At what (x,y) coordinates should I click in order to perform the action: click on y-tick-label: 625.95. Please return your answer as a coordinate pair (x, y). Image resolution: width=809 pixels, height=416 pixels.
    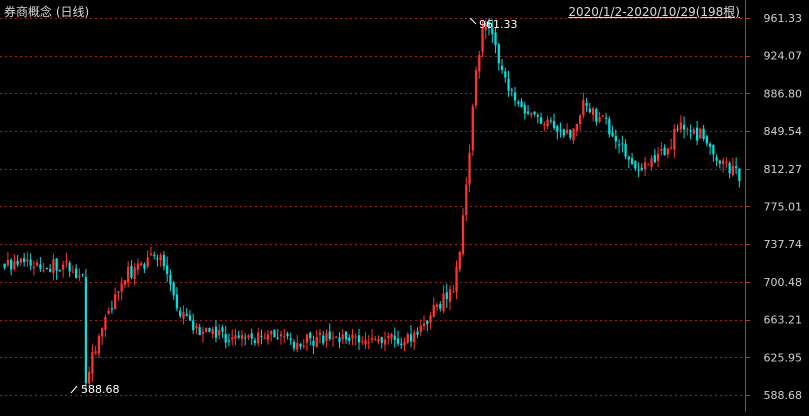
    Looking at the image, I should click on (783, 357).